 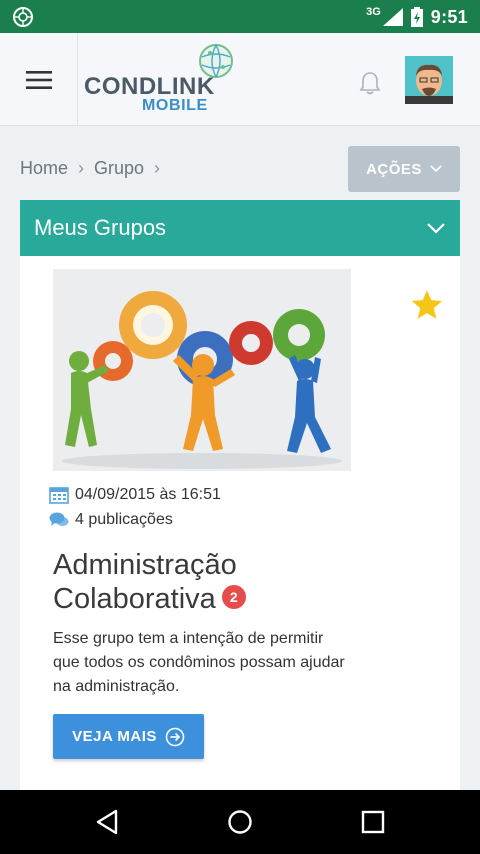 What do you see at coordinates (44, 168) in the screenshot?
I see `breadcrumb-home: Home` at bounding box center [44, 168].